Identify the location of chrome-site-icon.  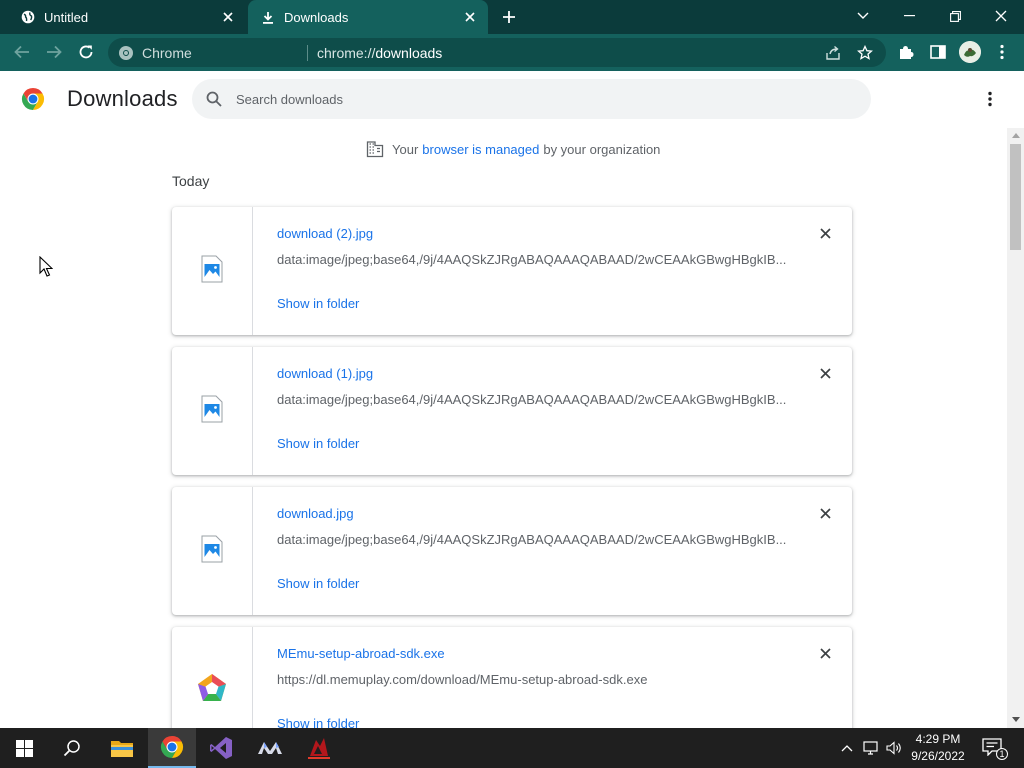
(126, 53).